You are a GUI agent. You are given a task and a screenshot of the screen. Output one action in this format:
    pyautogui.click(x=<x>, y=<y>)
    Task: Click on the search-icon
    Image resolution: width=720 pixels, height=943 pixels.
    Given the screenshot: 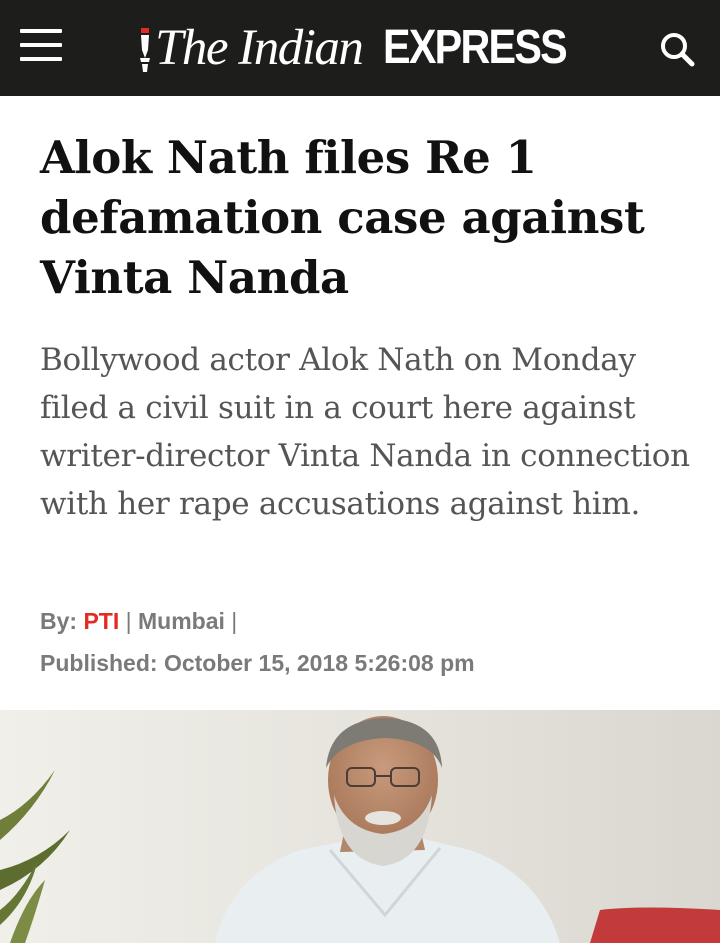 What is the action you would take?
    pyautogui.click(x=677, y=49)
    